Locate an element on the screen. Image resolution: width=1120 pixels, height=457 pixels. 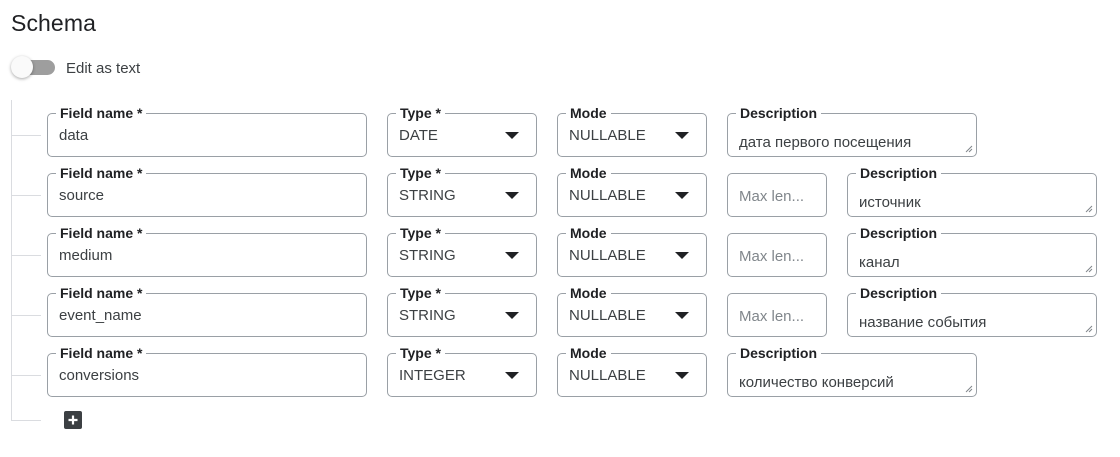
description-textarea: Description дата первого посещения is located at coordinates (852, 131).